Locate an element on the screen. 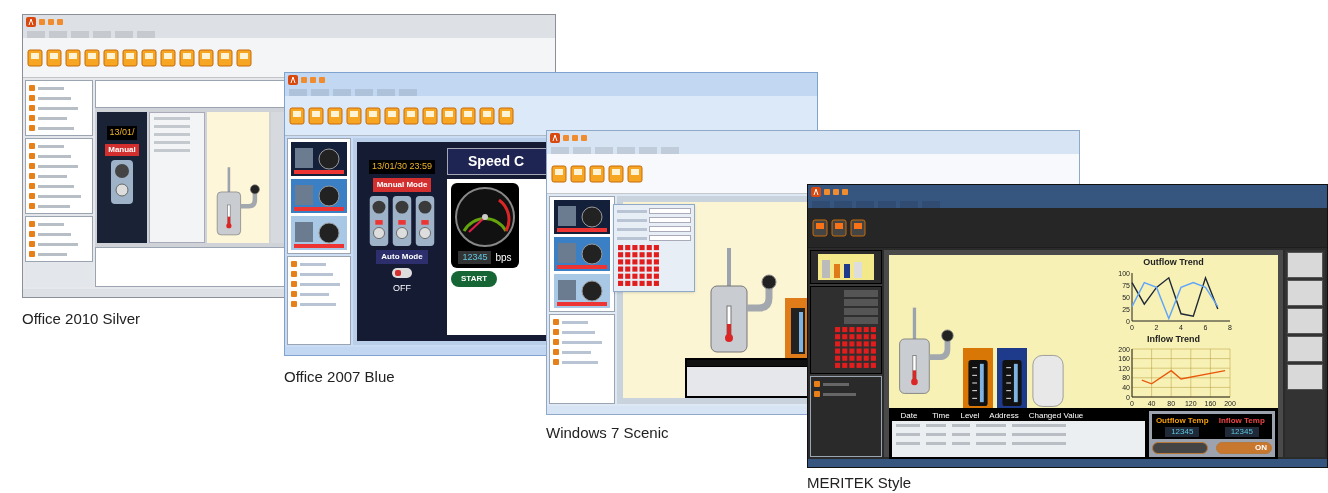 This screenshot has height=493, width=1328. column-header: Address is located at coordinates (1004, 416).